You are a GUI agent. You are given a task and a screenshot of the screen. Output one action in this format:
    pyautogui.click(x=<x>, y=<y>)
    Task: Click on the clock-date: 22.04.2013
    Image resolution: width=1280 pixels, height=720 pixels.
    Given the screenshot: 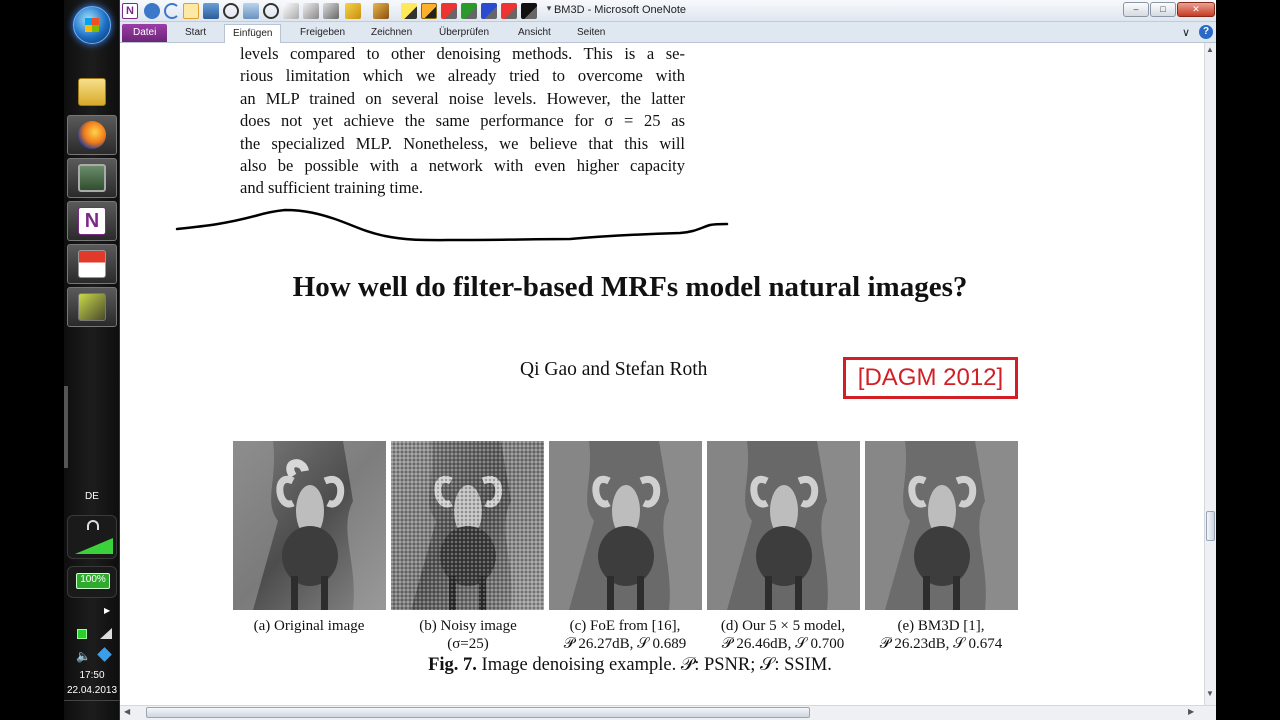 What is the action you would take?
    pyautogui.click(x=92, y=690)
    